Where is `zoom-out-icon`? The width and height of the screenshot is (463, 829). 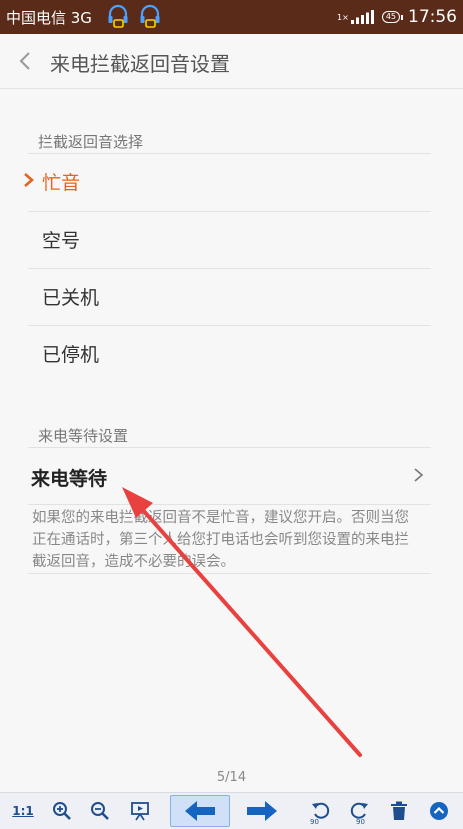
zoom-out-icon is located at coordinates (100, 811).